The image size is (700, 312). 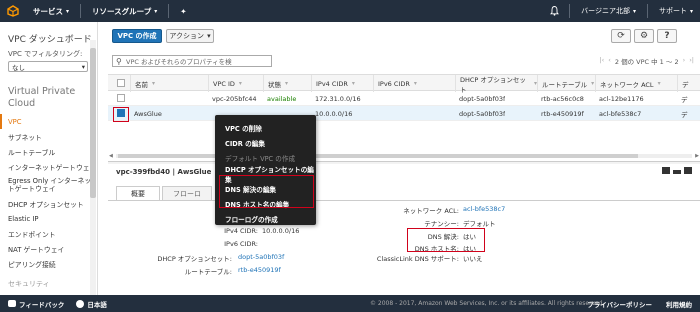 What do you see at coordinates (52, 185) in the screenshot?
I see `sidebar-item-egress-only-igw: Egress Only インターネットゲートウェイ` at bounding box center [52, 185].